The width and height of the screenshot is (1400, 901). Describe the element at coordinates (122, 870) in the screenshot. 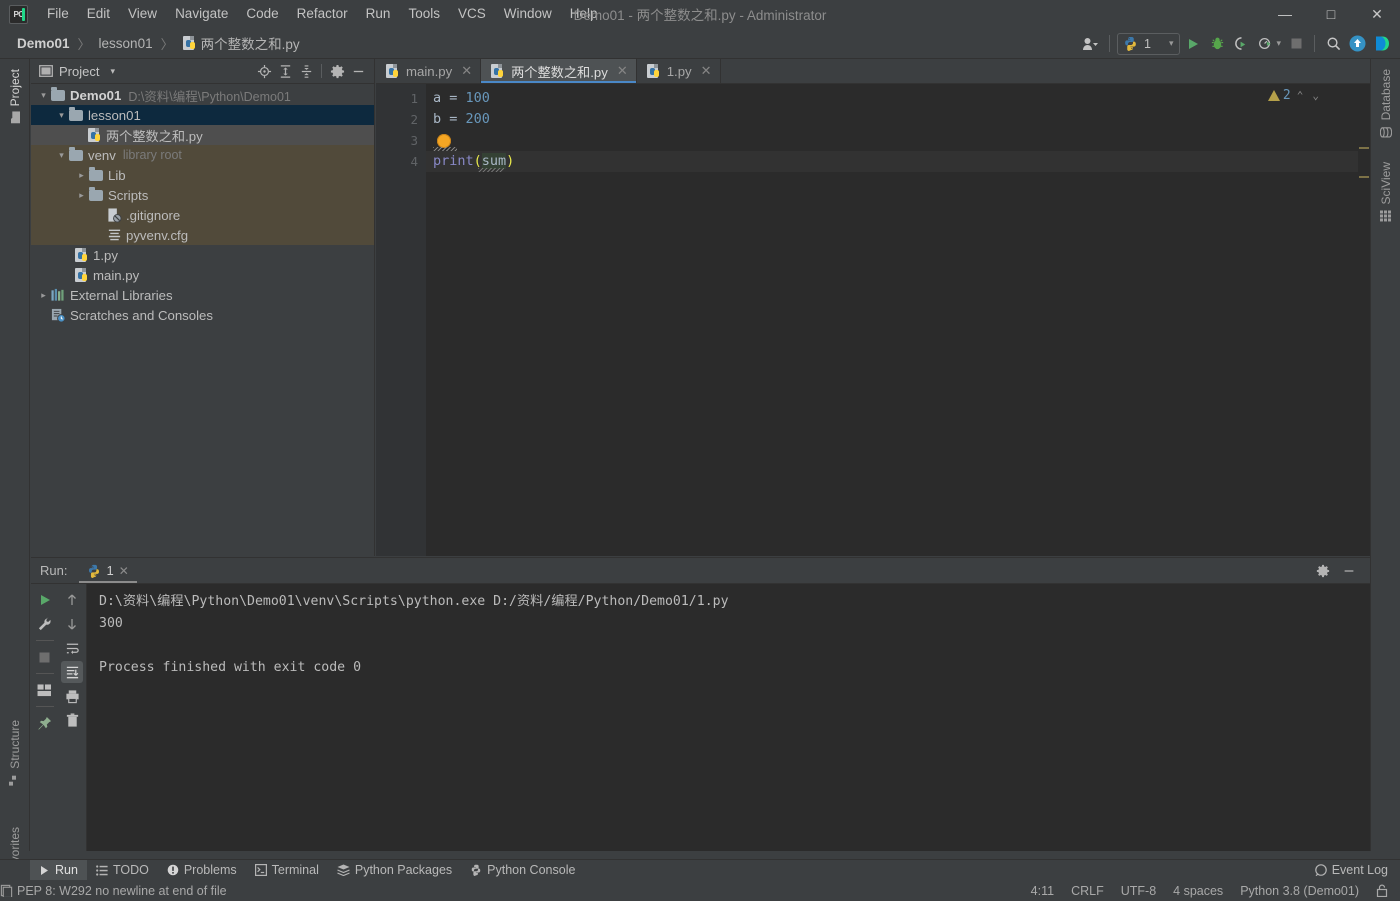

I see `tool-window-todo: TODO` at that location.